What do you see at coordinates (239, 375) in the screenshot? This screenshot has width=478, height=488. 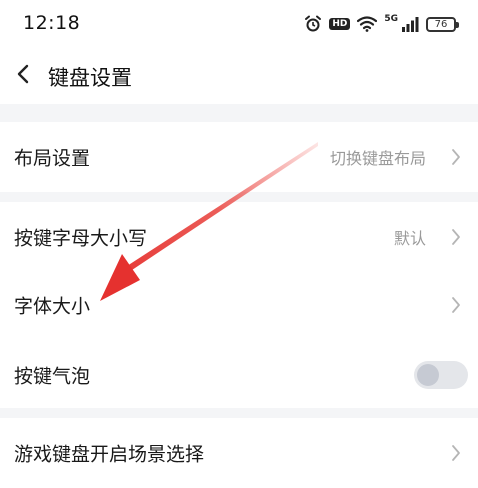 I see `setting-row-key-bubble: 按键气泡` at bounding box center [239, 375].